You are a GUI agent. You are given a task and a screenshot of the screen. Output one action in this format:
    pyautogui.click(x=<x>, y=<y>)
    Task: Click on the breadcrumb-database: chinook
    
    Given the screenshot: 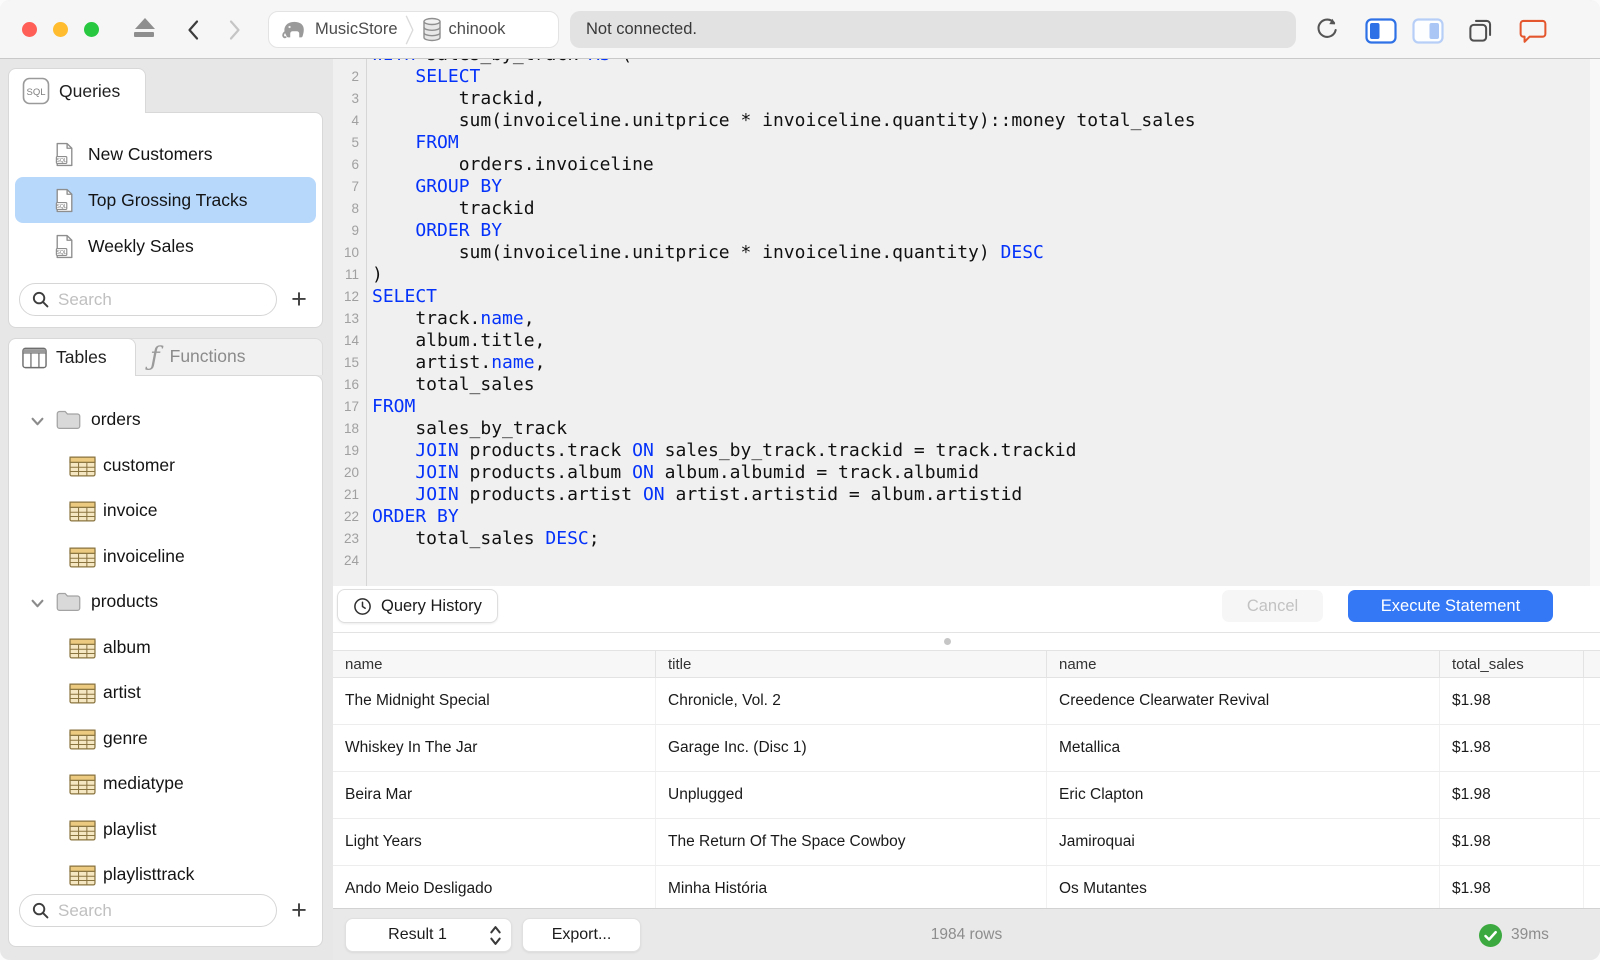 What is the action you would take?
    pyautogui.click(x=477, y=29)
    